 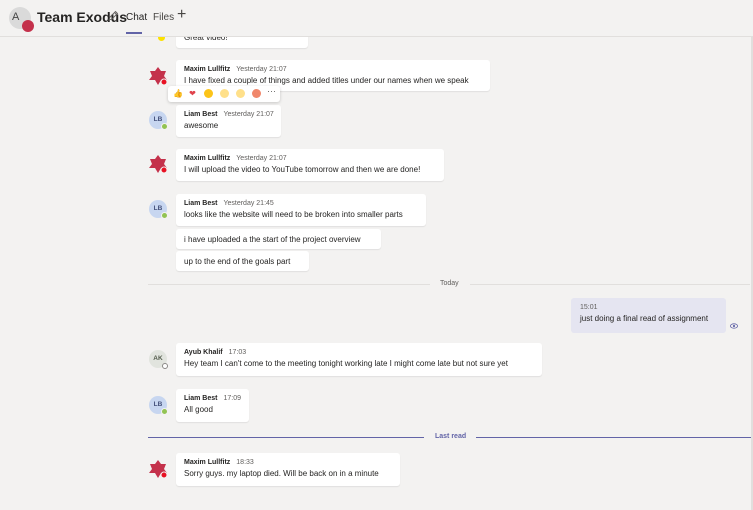 I want to click on message-text: up to the end of the goals part, so click(x=237, y=261).